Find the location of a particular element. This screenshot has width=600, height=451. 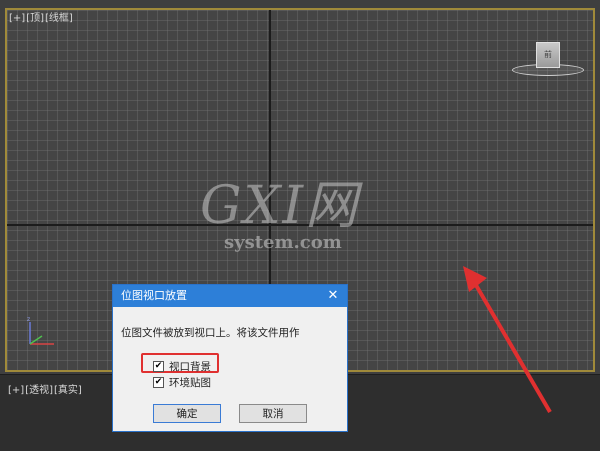

viewport-top-label: [+][顶][线框] is located at coordinates (41, 16).